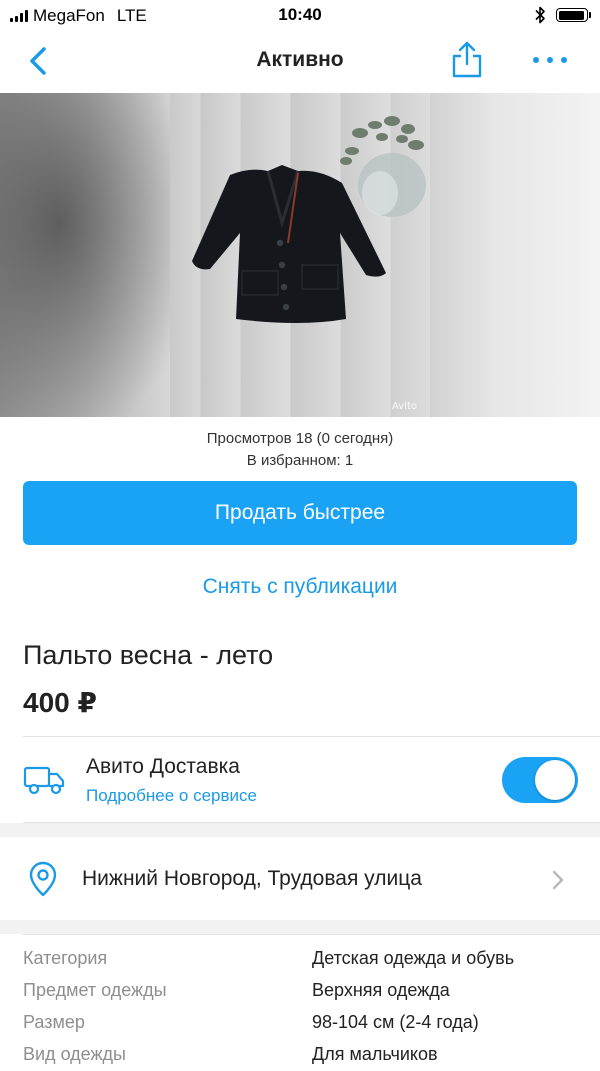 This screenshot has height=1071, width=600. I want to click on delivery-toggle, so click(540, 780).